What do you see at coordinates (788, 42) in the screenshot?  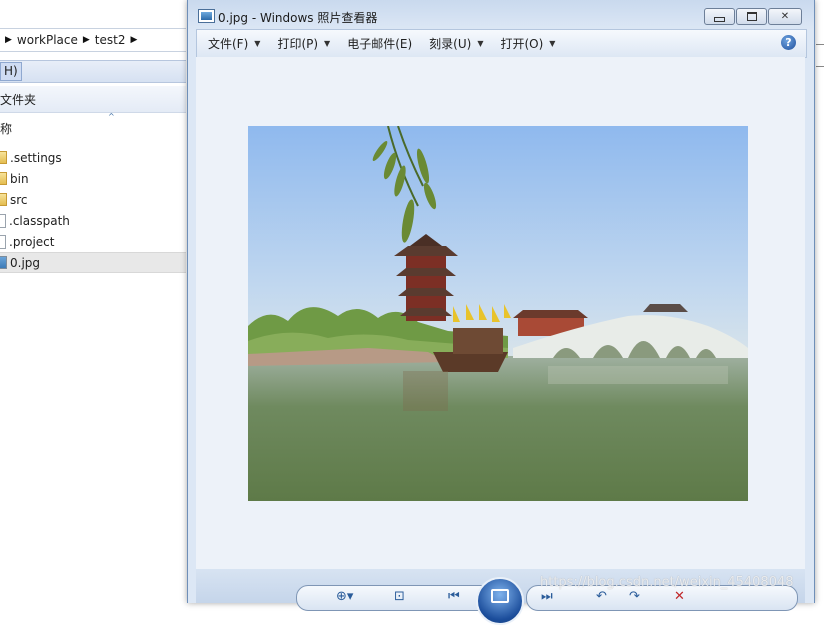 I see `help-icon: ?` at bounding box center [788, 42].